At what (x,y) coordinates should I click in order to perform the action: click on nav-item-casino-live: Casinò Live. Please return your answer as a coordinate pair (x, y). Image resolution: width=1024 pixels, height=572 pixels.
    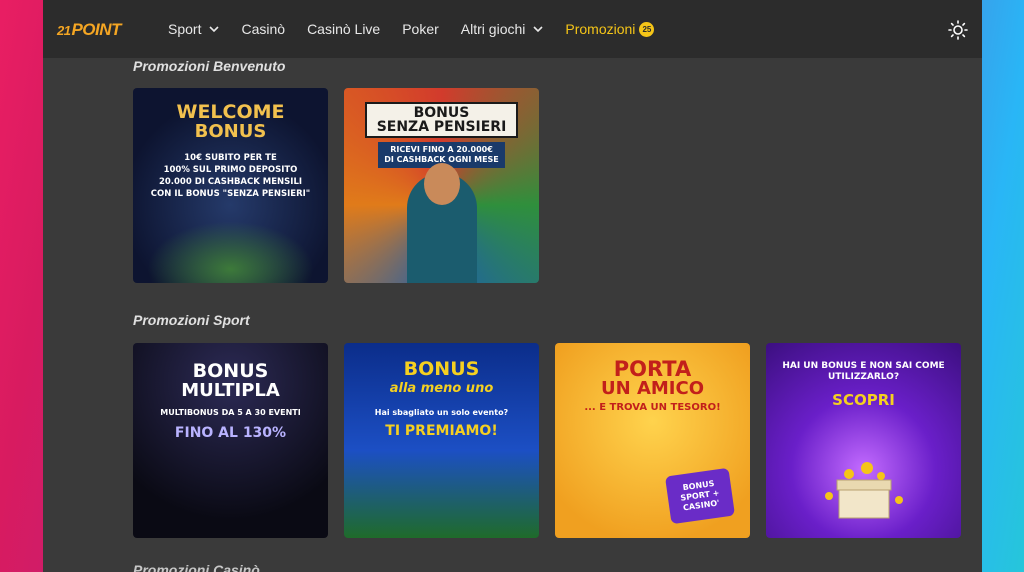
    Looking at the image, I should click on (343, 29).